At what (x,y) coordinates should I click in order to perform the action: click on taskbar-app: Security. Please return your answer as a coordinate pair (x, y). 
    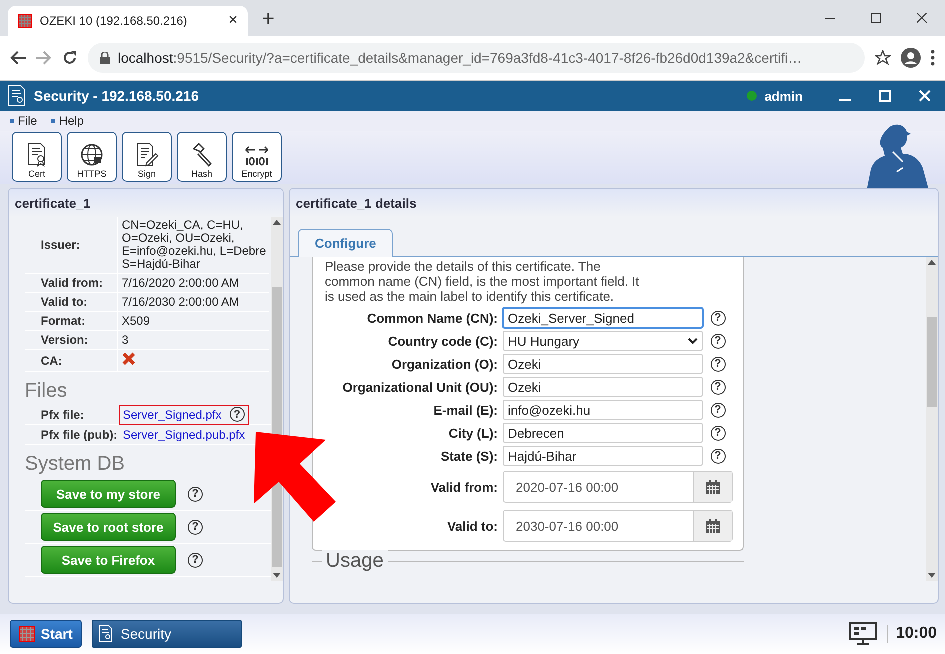
    Looking at the image, I should click on (167, 634).